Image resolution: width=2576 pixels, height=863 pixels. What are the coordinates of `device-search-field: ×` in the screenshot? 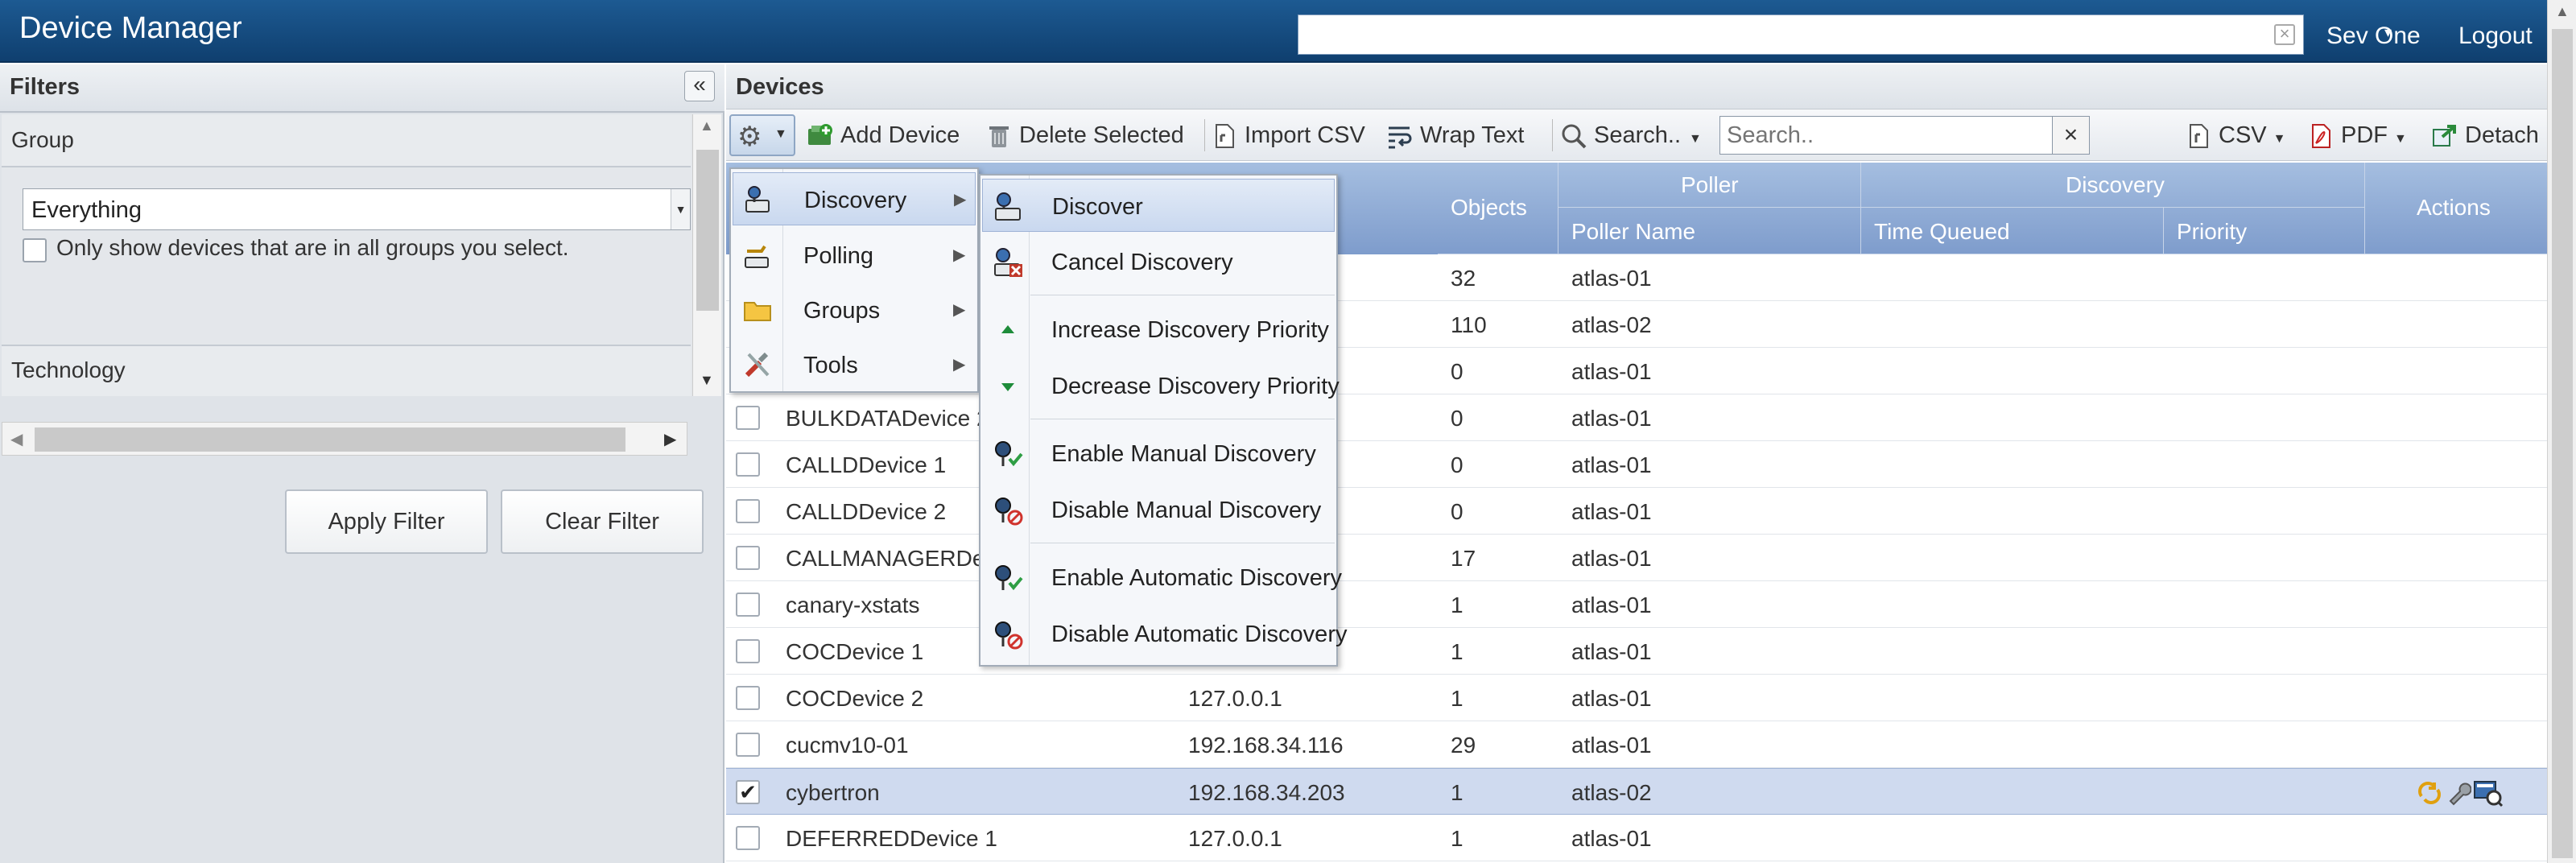 It's located at (1904, 135).